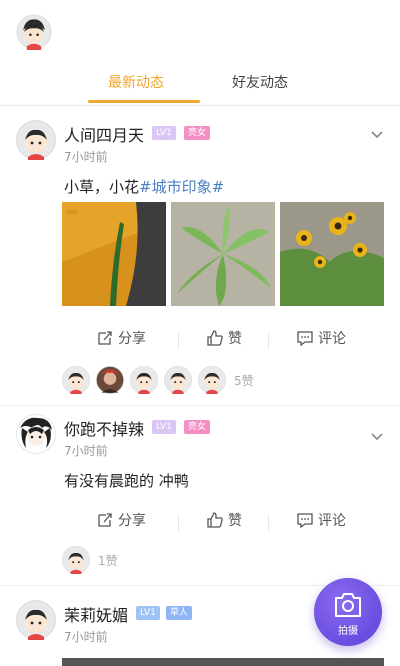  Describe the element at coordinates (126, 481) in the screenshot. I see `post-text: 有没有晨跑的 冲鸭` at that location.